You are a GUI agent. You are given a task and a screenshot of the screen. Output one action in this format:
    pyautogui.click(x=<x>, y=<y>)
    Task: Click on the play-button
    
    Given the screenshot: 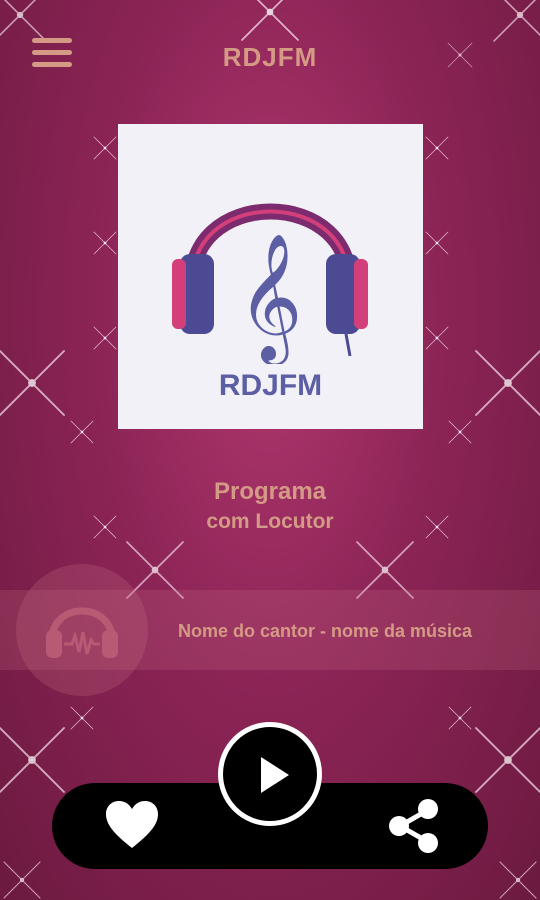 What is the action you would take?
    pyautogui.click(x=270, y=774)
    